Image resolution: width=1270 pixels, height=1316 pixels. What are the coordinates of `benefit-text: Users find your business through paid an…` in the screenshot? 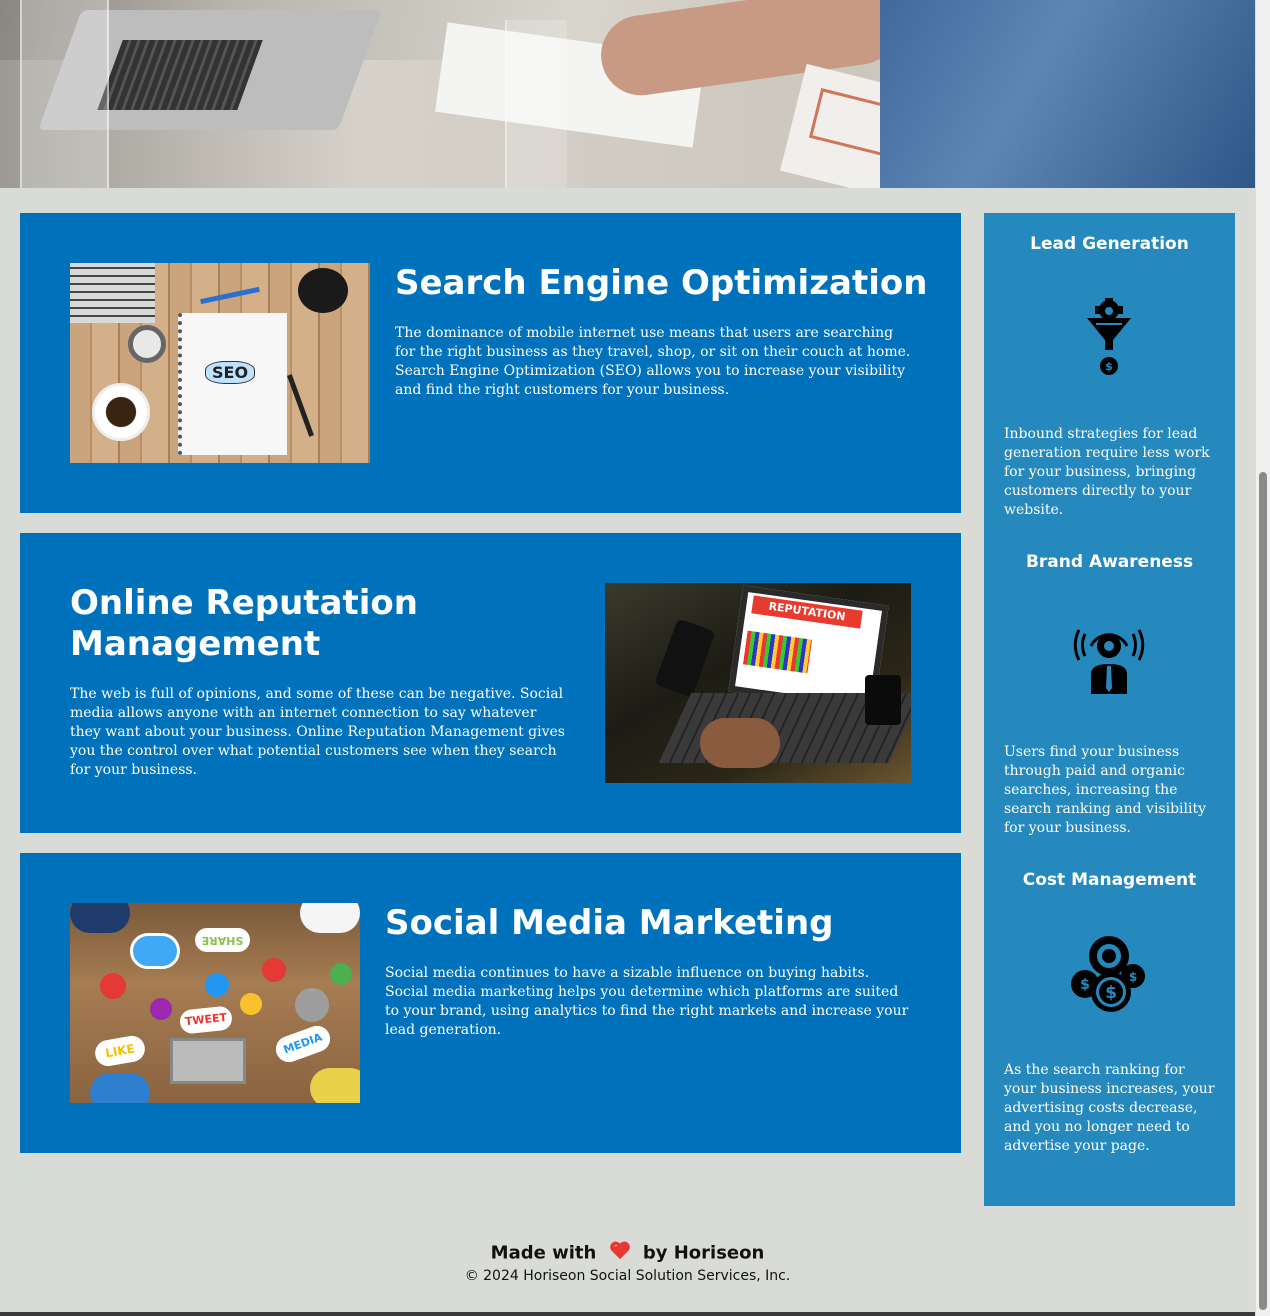 It's located at (1105, 790).